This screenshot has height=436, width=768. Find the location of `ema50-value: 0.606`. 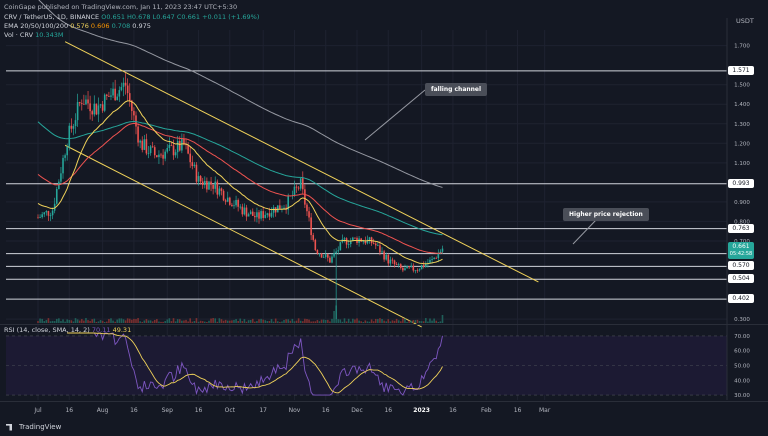

ema50-value: 0.606 is located at coordinates (100, 26).